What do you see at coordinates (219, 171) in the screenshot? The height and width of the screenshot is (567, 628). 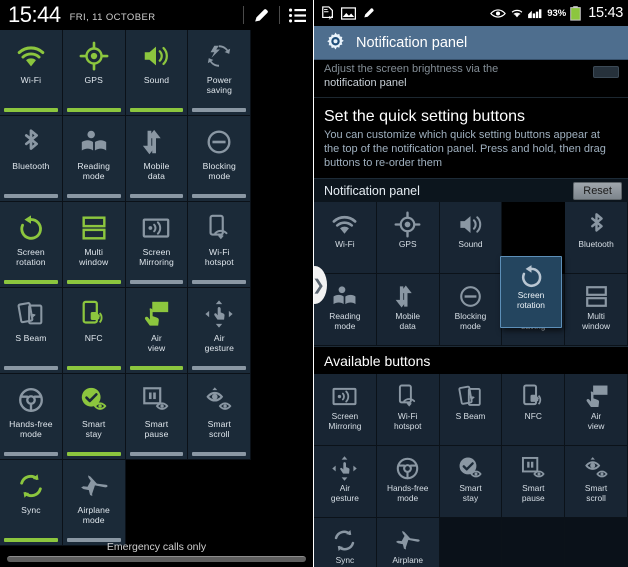 I see `quick-tile-label: Blocking mode` at bounding box center [219, 171].